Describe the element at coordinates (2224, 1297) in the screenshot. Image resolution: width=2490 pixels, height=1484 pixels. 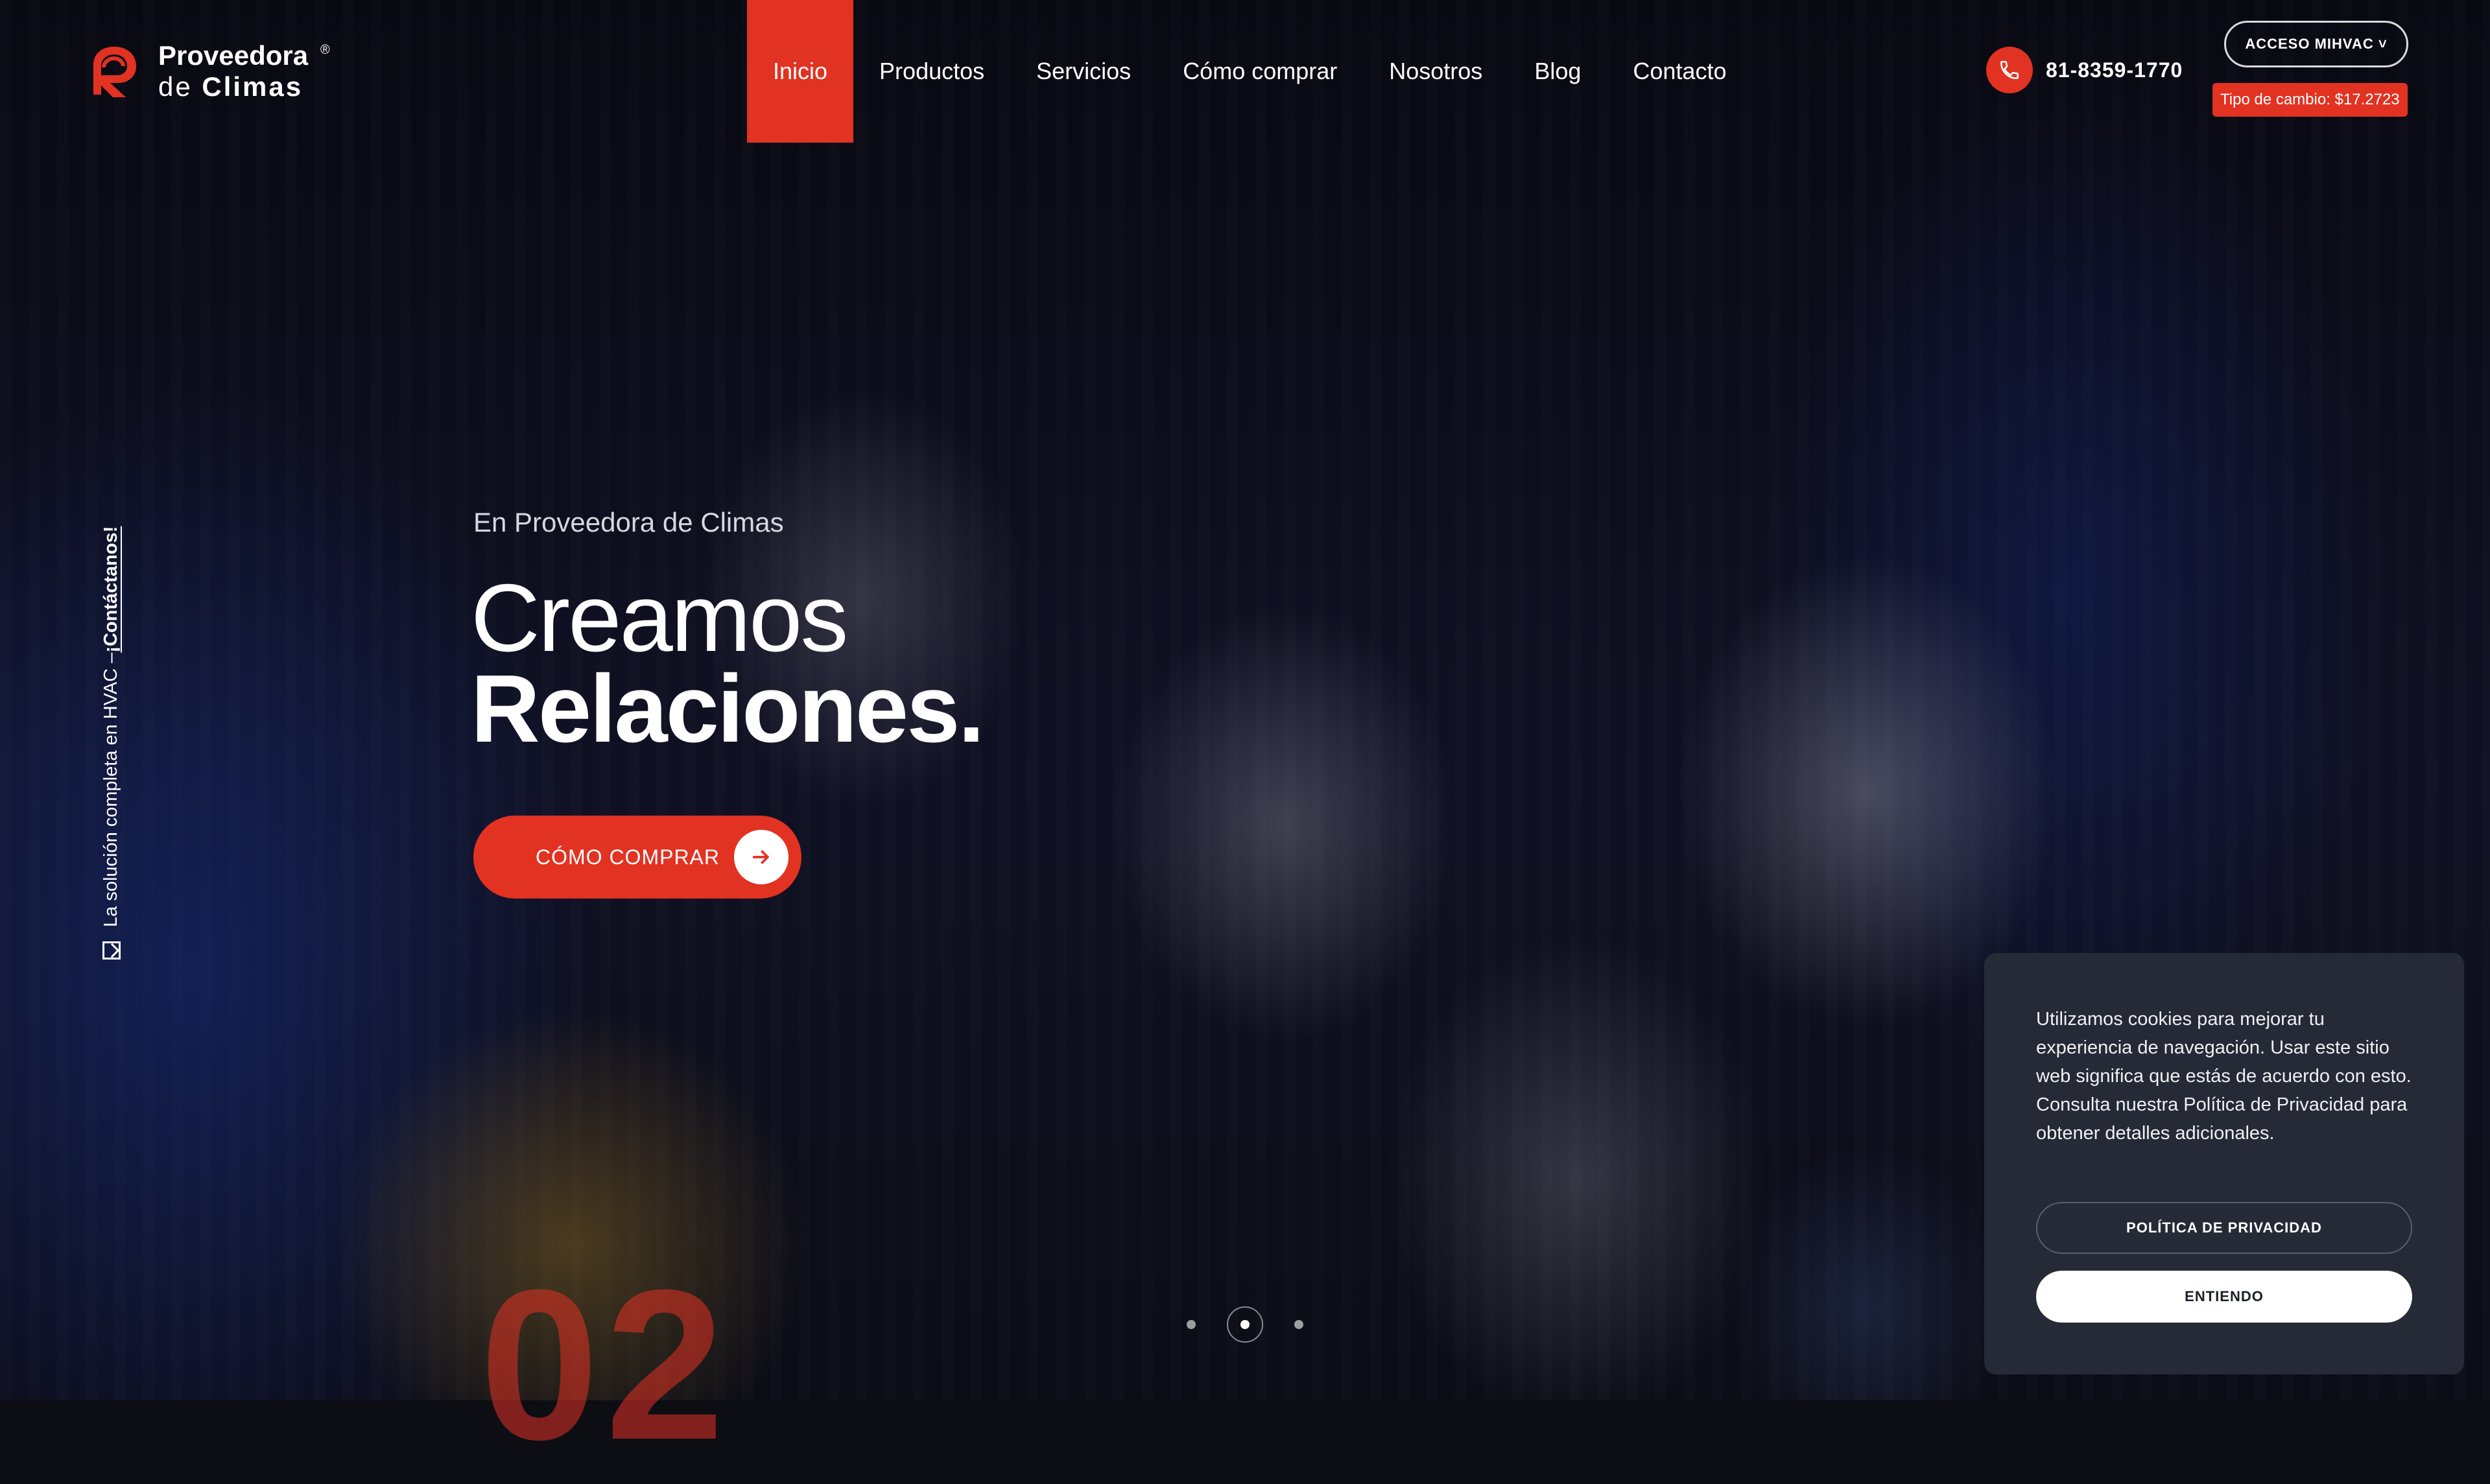
I see `accept-cookies-button: ENTIENDO` at that location.